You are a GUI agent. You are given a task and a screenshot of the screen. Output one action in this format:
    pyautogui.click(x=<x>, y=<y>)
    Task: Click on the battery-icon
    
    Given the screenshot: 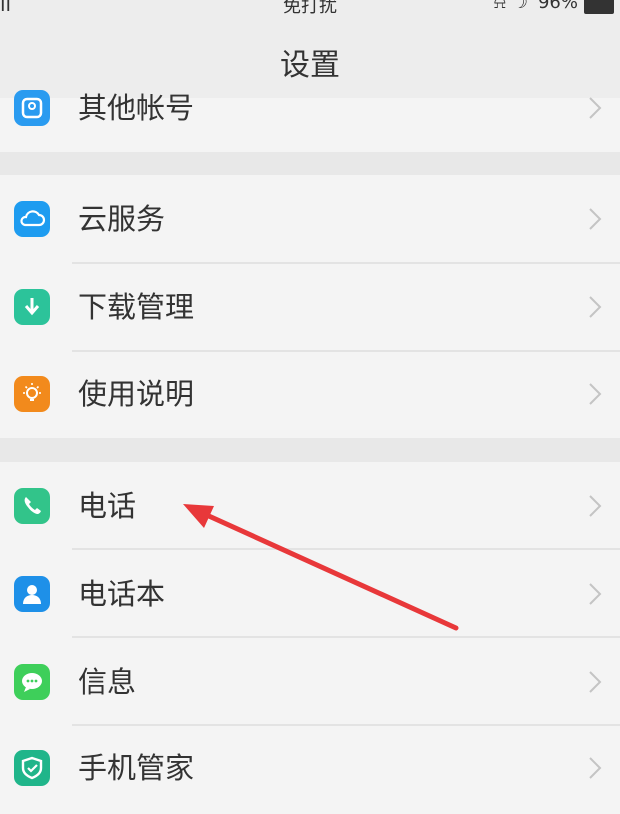 What is the action you would take?
    pyautogui.click(x=599, y=7)
    